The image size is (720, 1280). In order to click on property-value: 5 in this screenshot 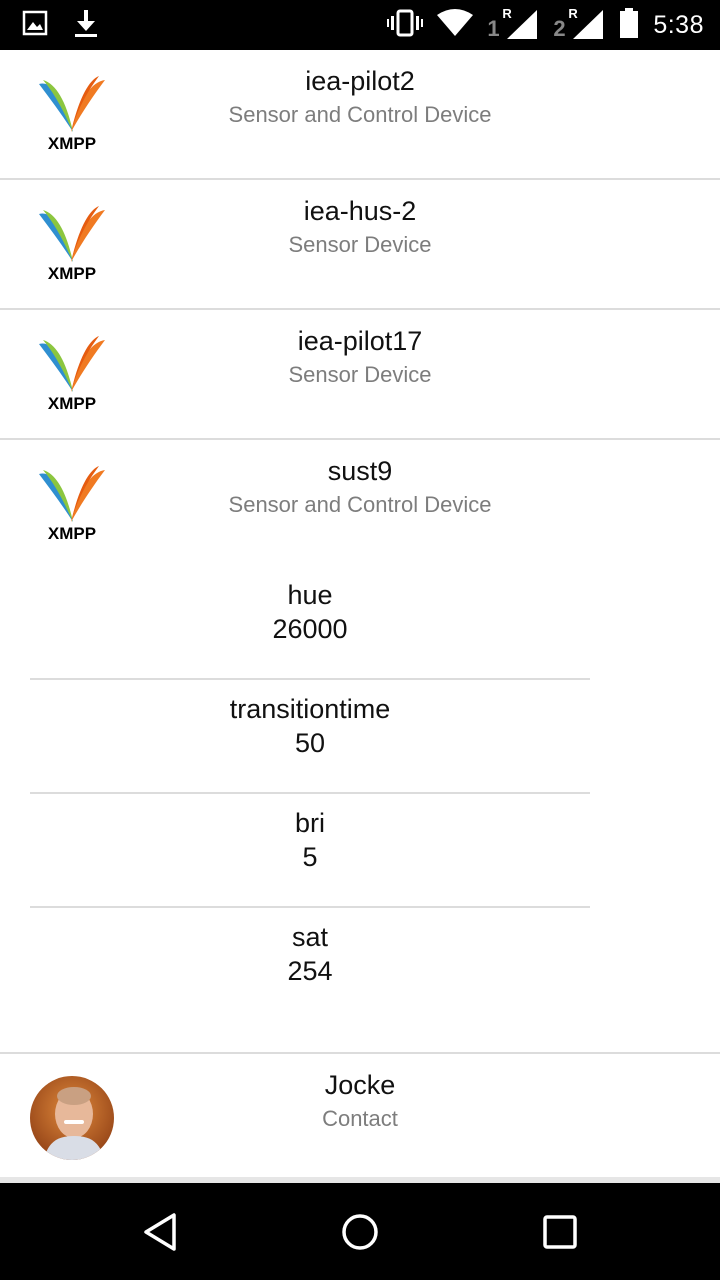, I will do `click(310, 857)`.